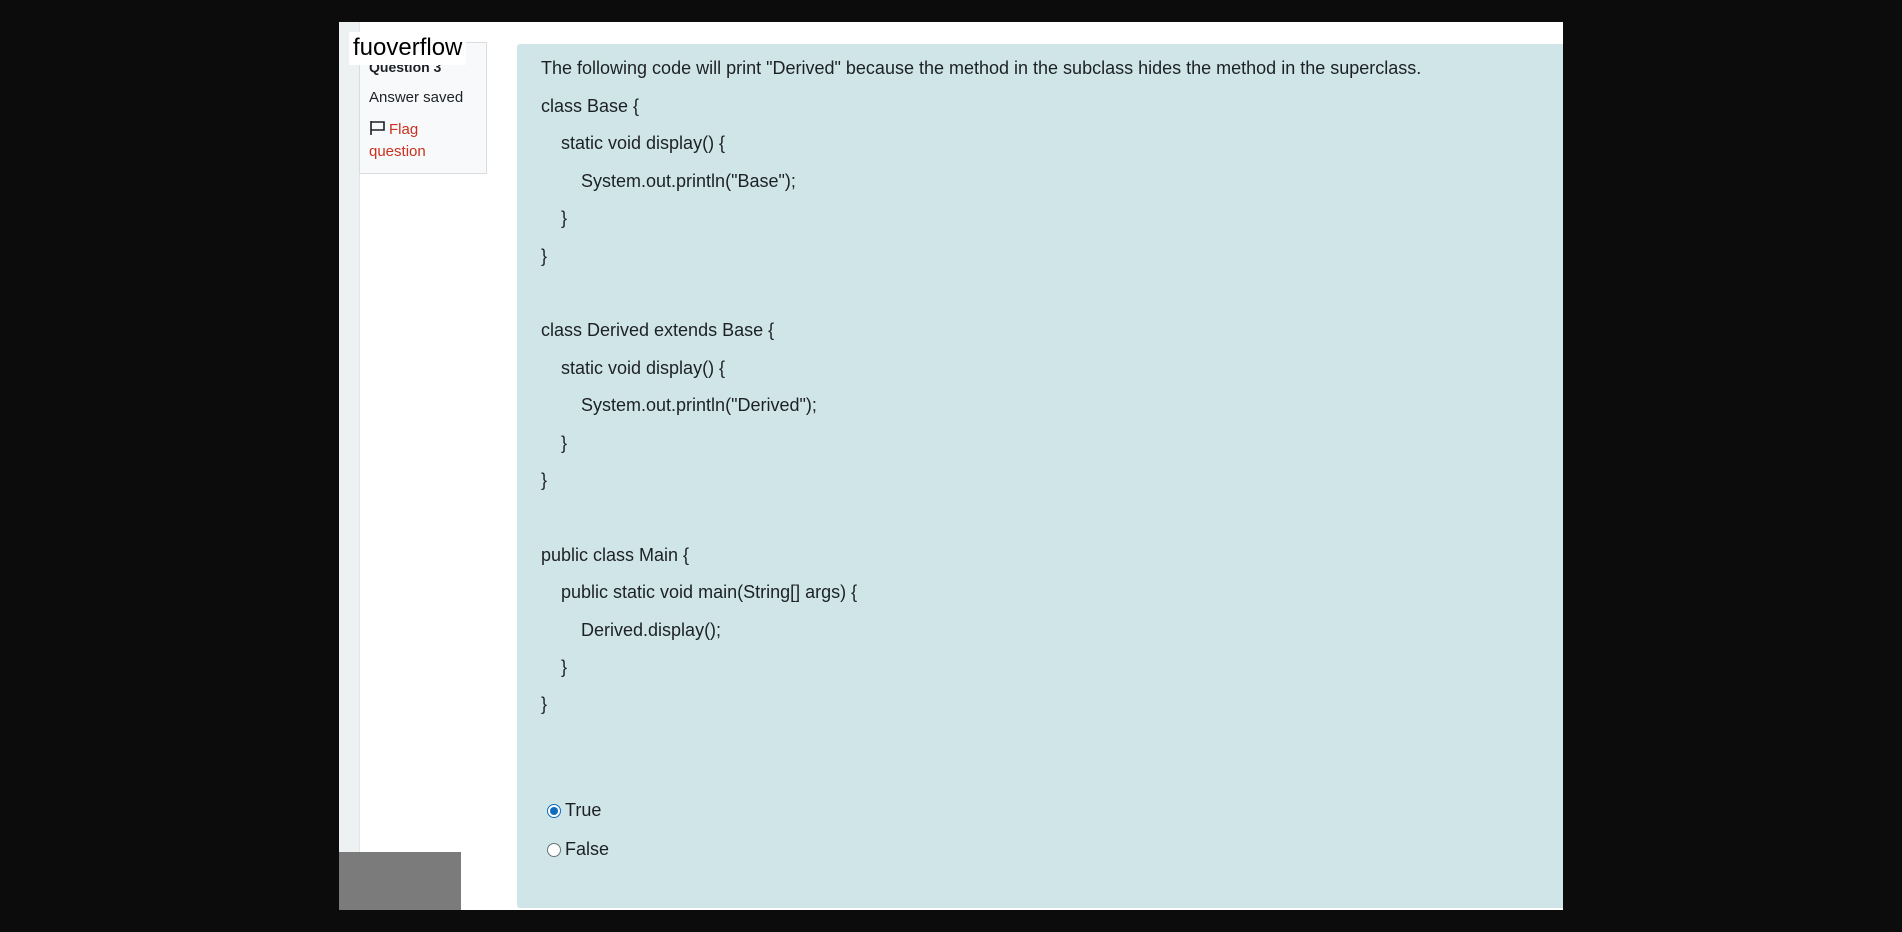  I want to click on answer-option-true: True, so click(574, 810).